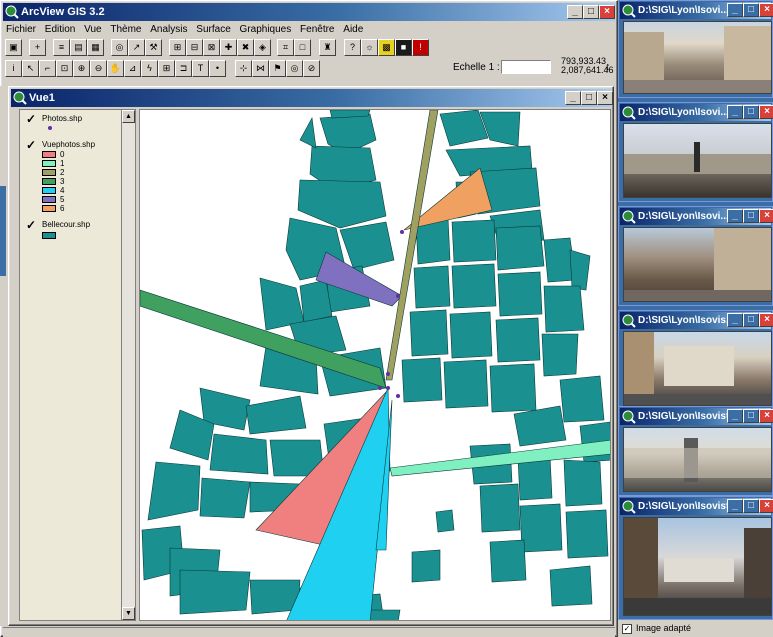 The height and width of the screenshot is (637, 773). What do you see at coordinates (766, 416) in the screenshot?
I see `photo-5-close: ×` at bounding box center [766, 416].